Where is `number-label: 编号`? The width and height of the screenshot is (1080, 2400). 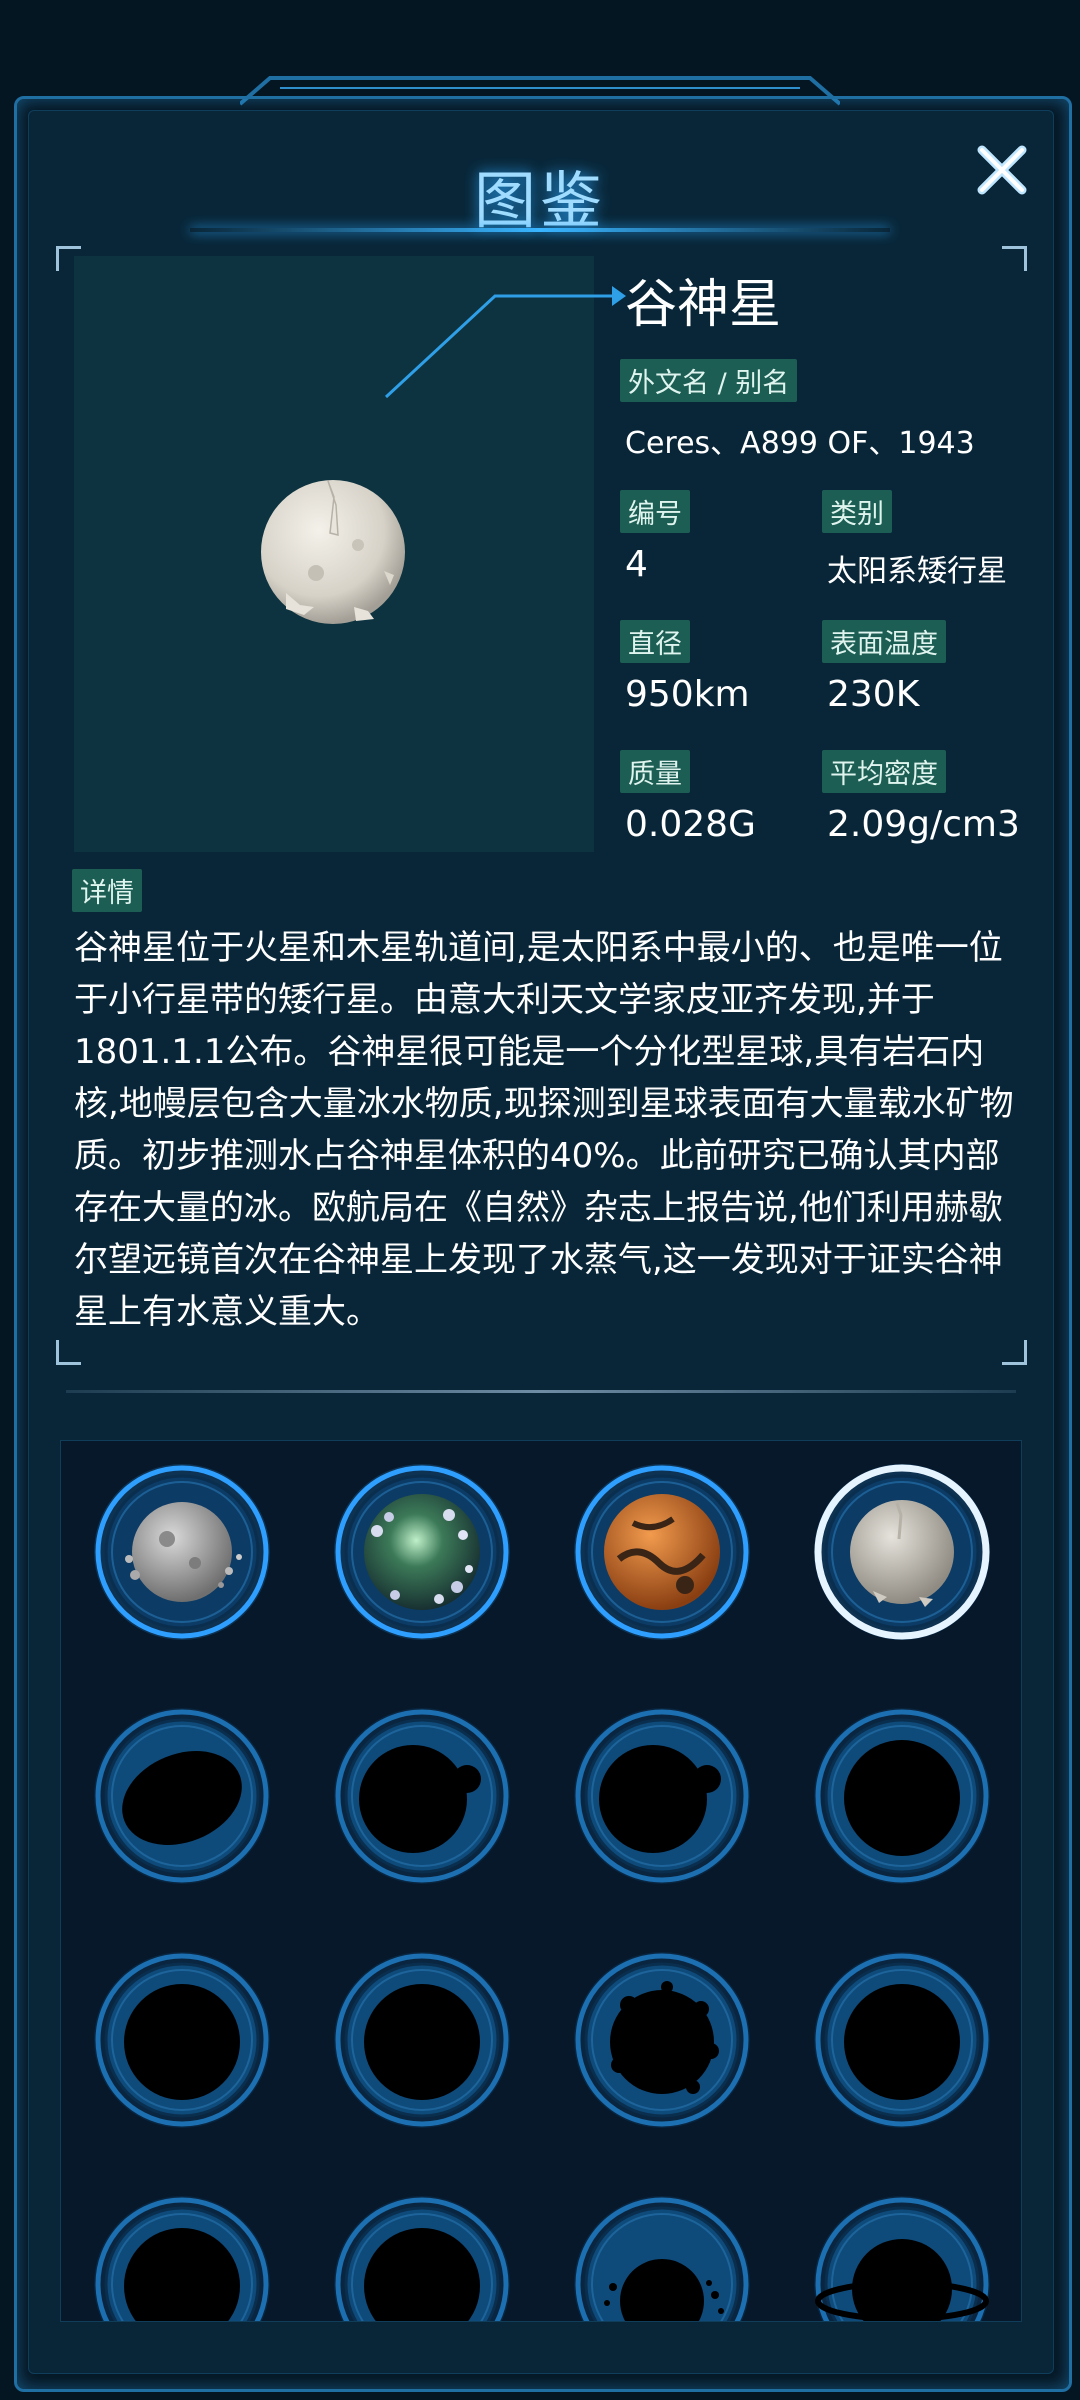 number-label: 编号 is located at coordinates (655, 511).